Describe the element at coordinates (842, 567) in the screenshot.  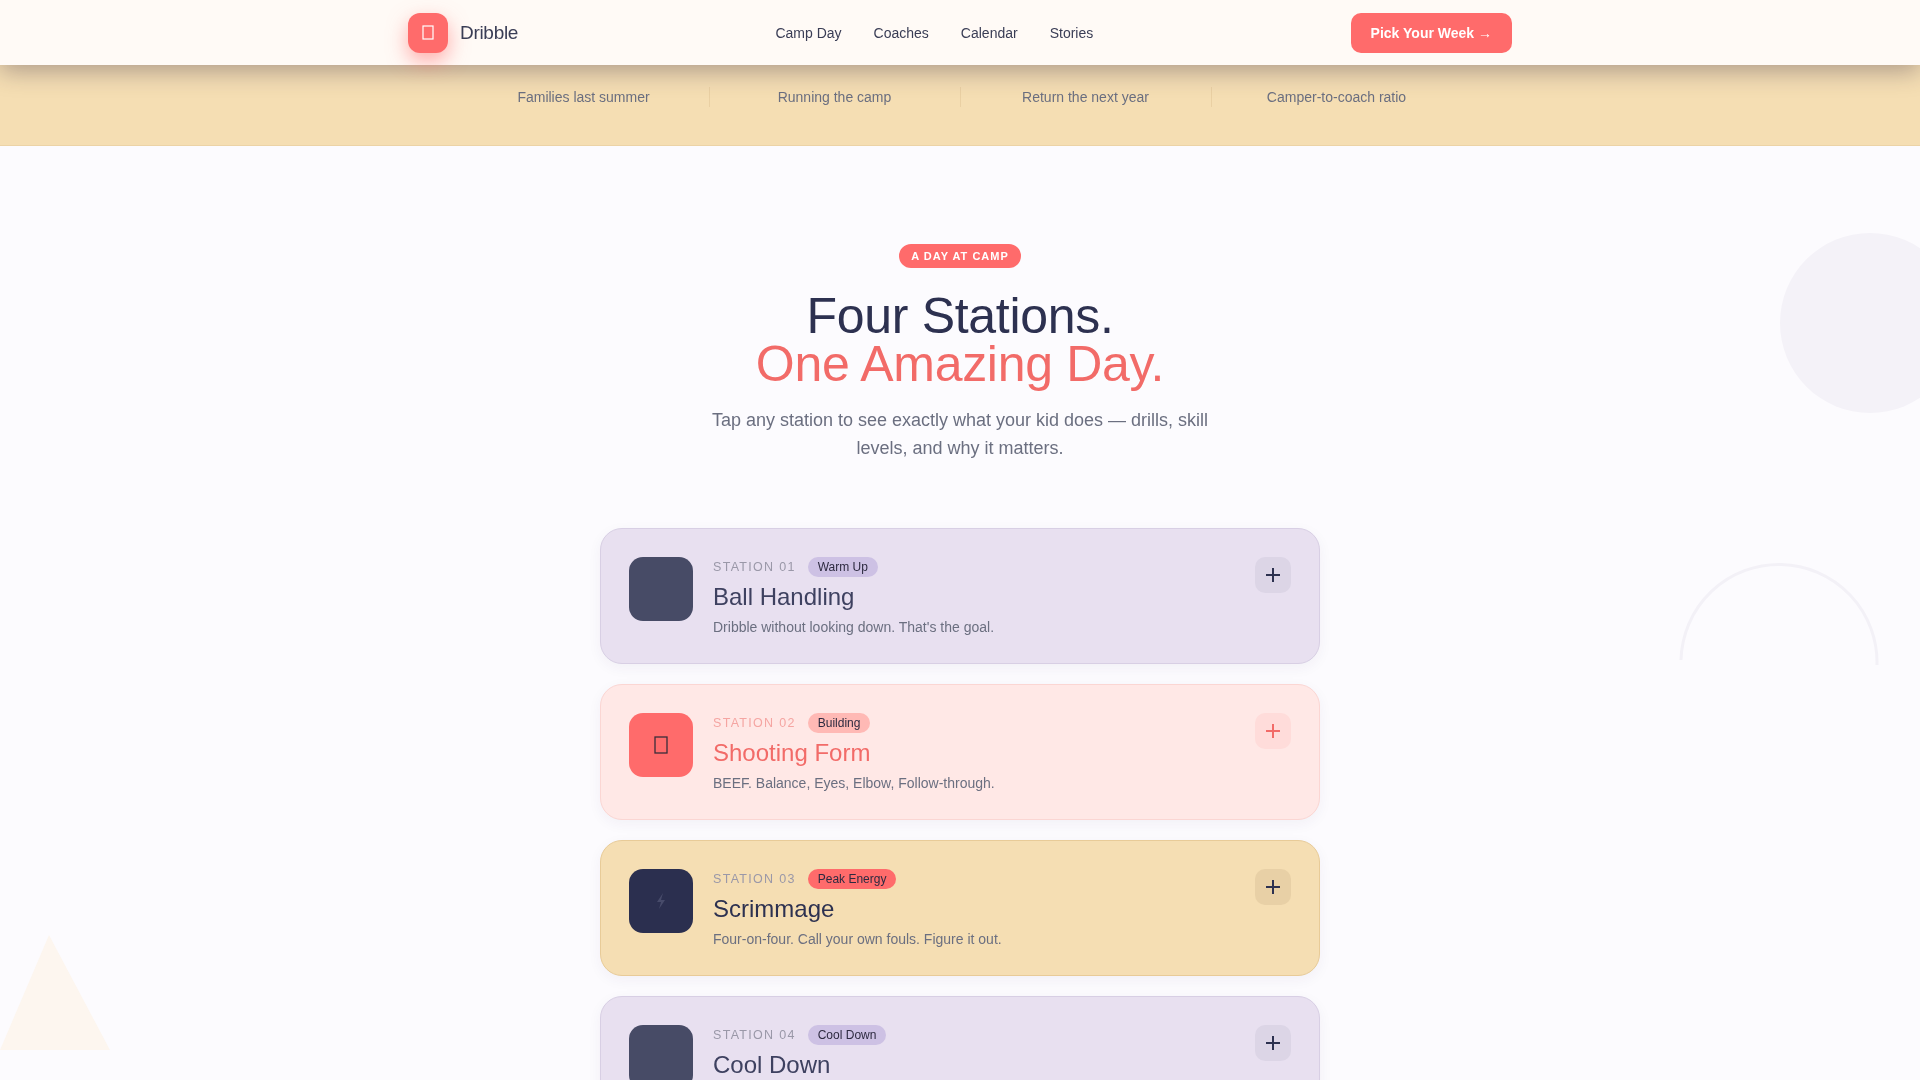
I see `station-tag: Warm Up` at that location.